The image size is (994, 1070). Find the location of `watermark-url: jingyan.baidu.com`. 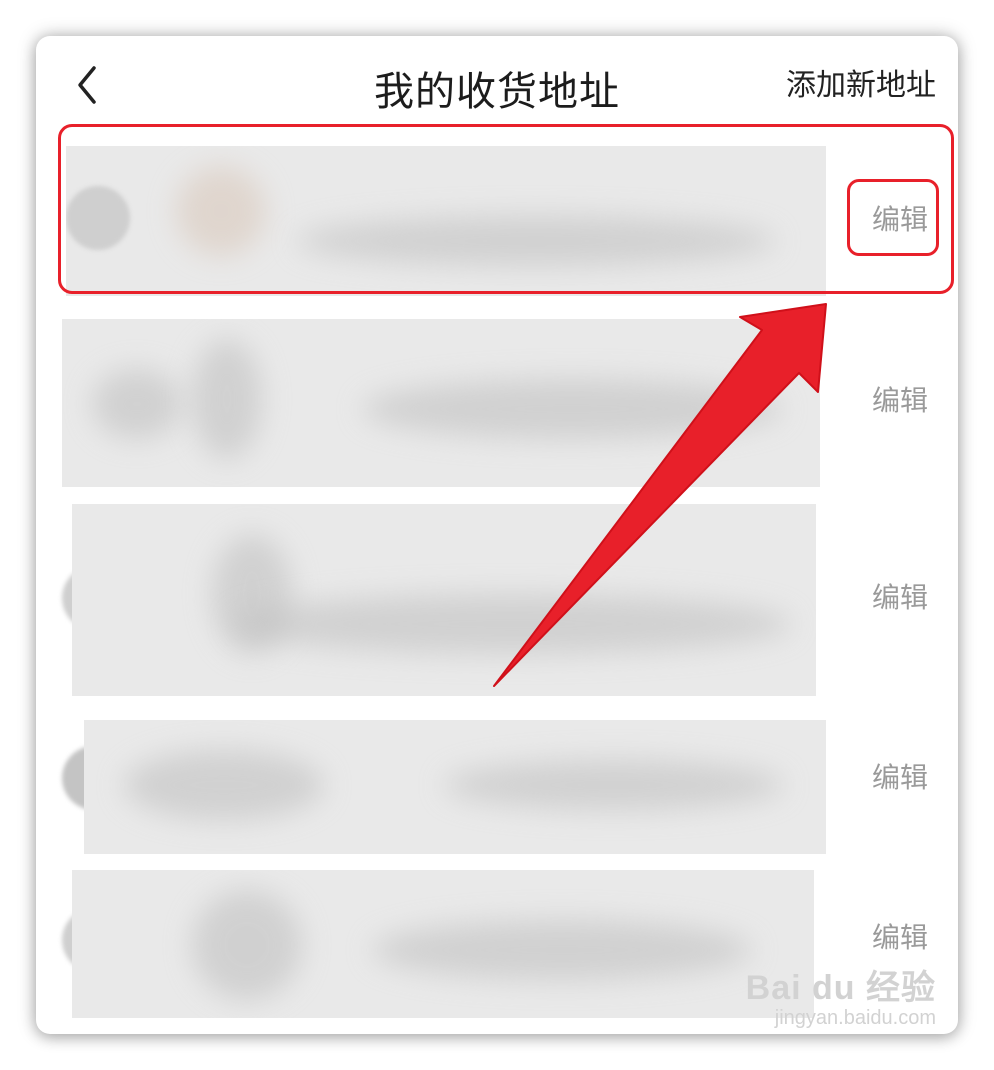

watermark-url: jingyan.baidu.com is located at coordinates (855, 1018).